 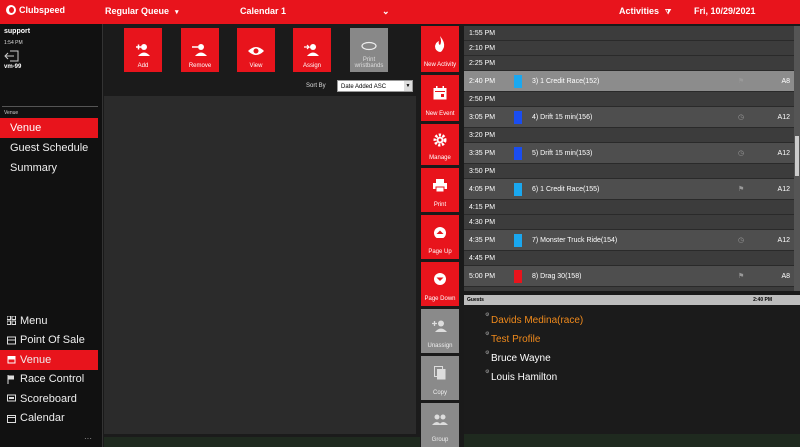 I want to click on gear-icon, so click(x=440, y=139).